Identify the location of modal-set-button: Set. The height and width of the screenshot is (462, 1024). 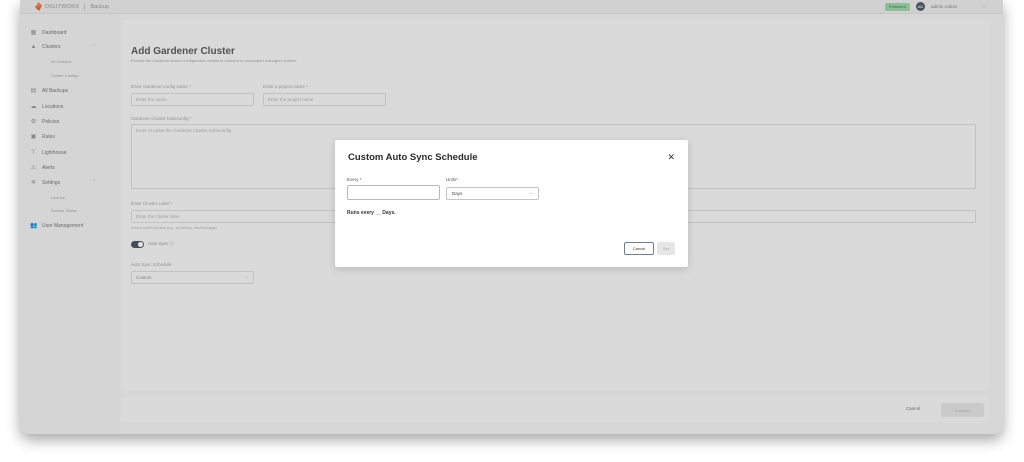
(666, 248).